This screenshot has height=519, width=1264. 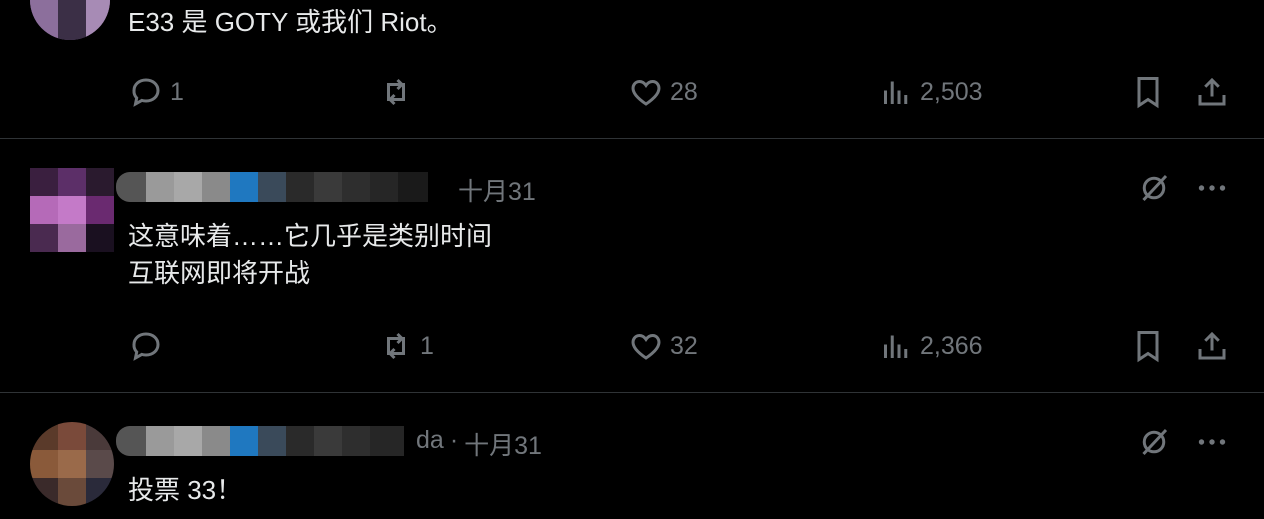 What do you see at coordinates (951, 91) in the screenshot?
I see `views-count: 2,503` at bounding box center [951, 91].